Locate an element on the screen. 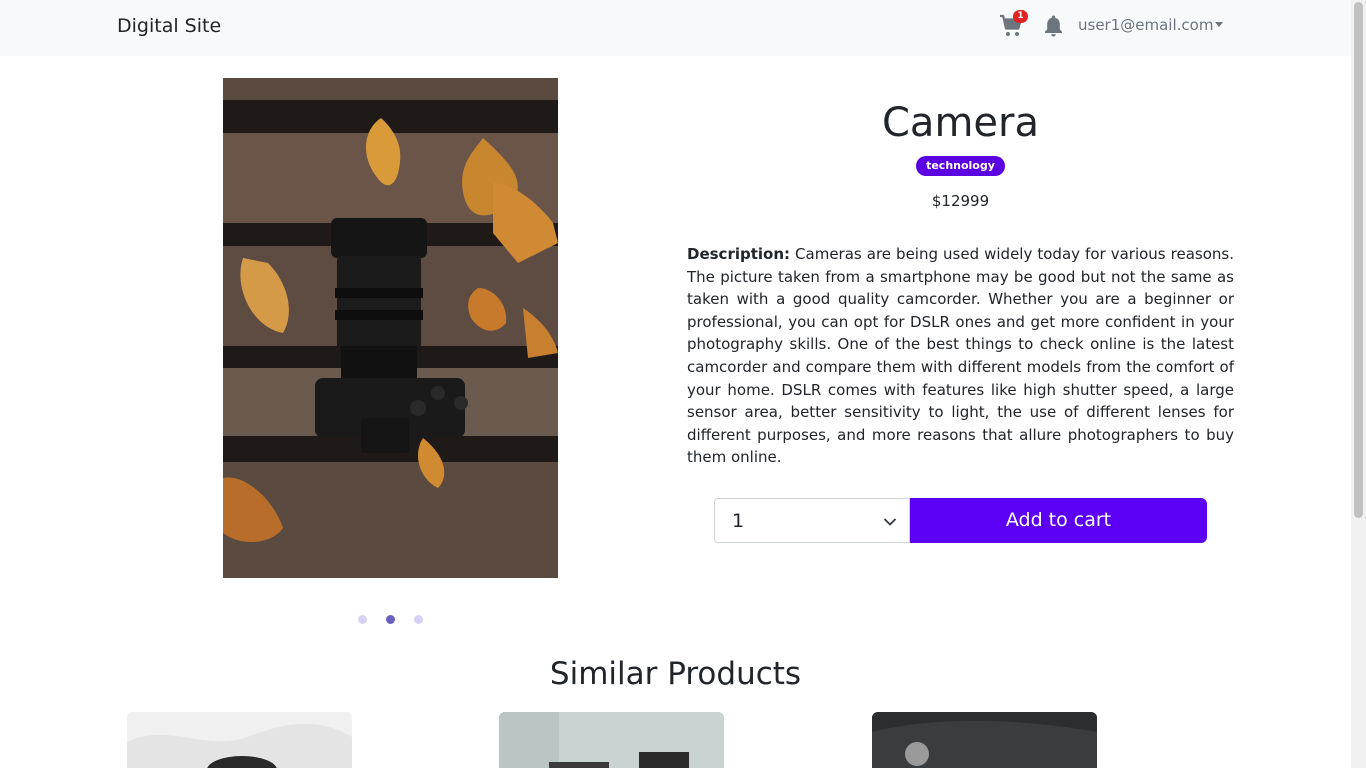 This screenshot has height=768, width=1366. product-price: $12999 is located at coordinates (960, 201).